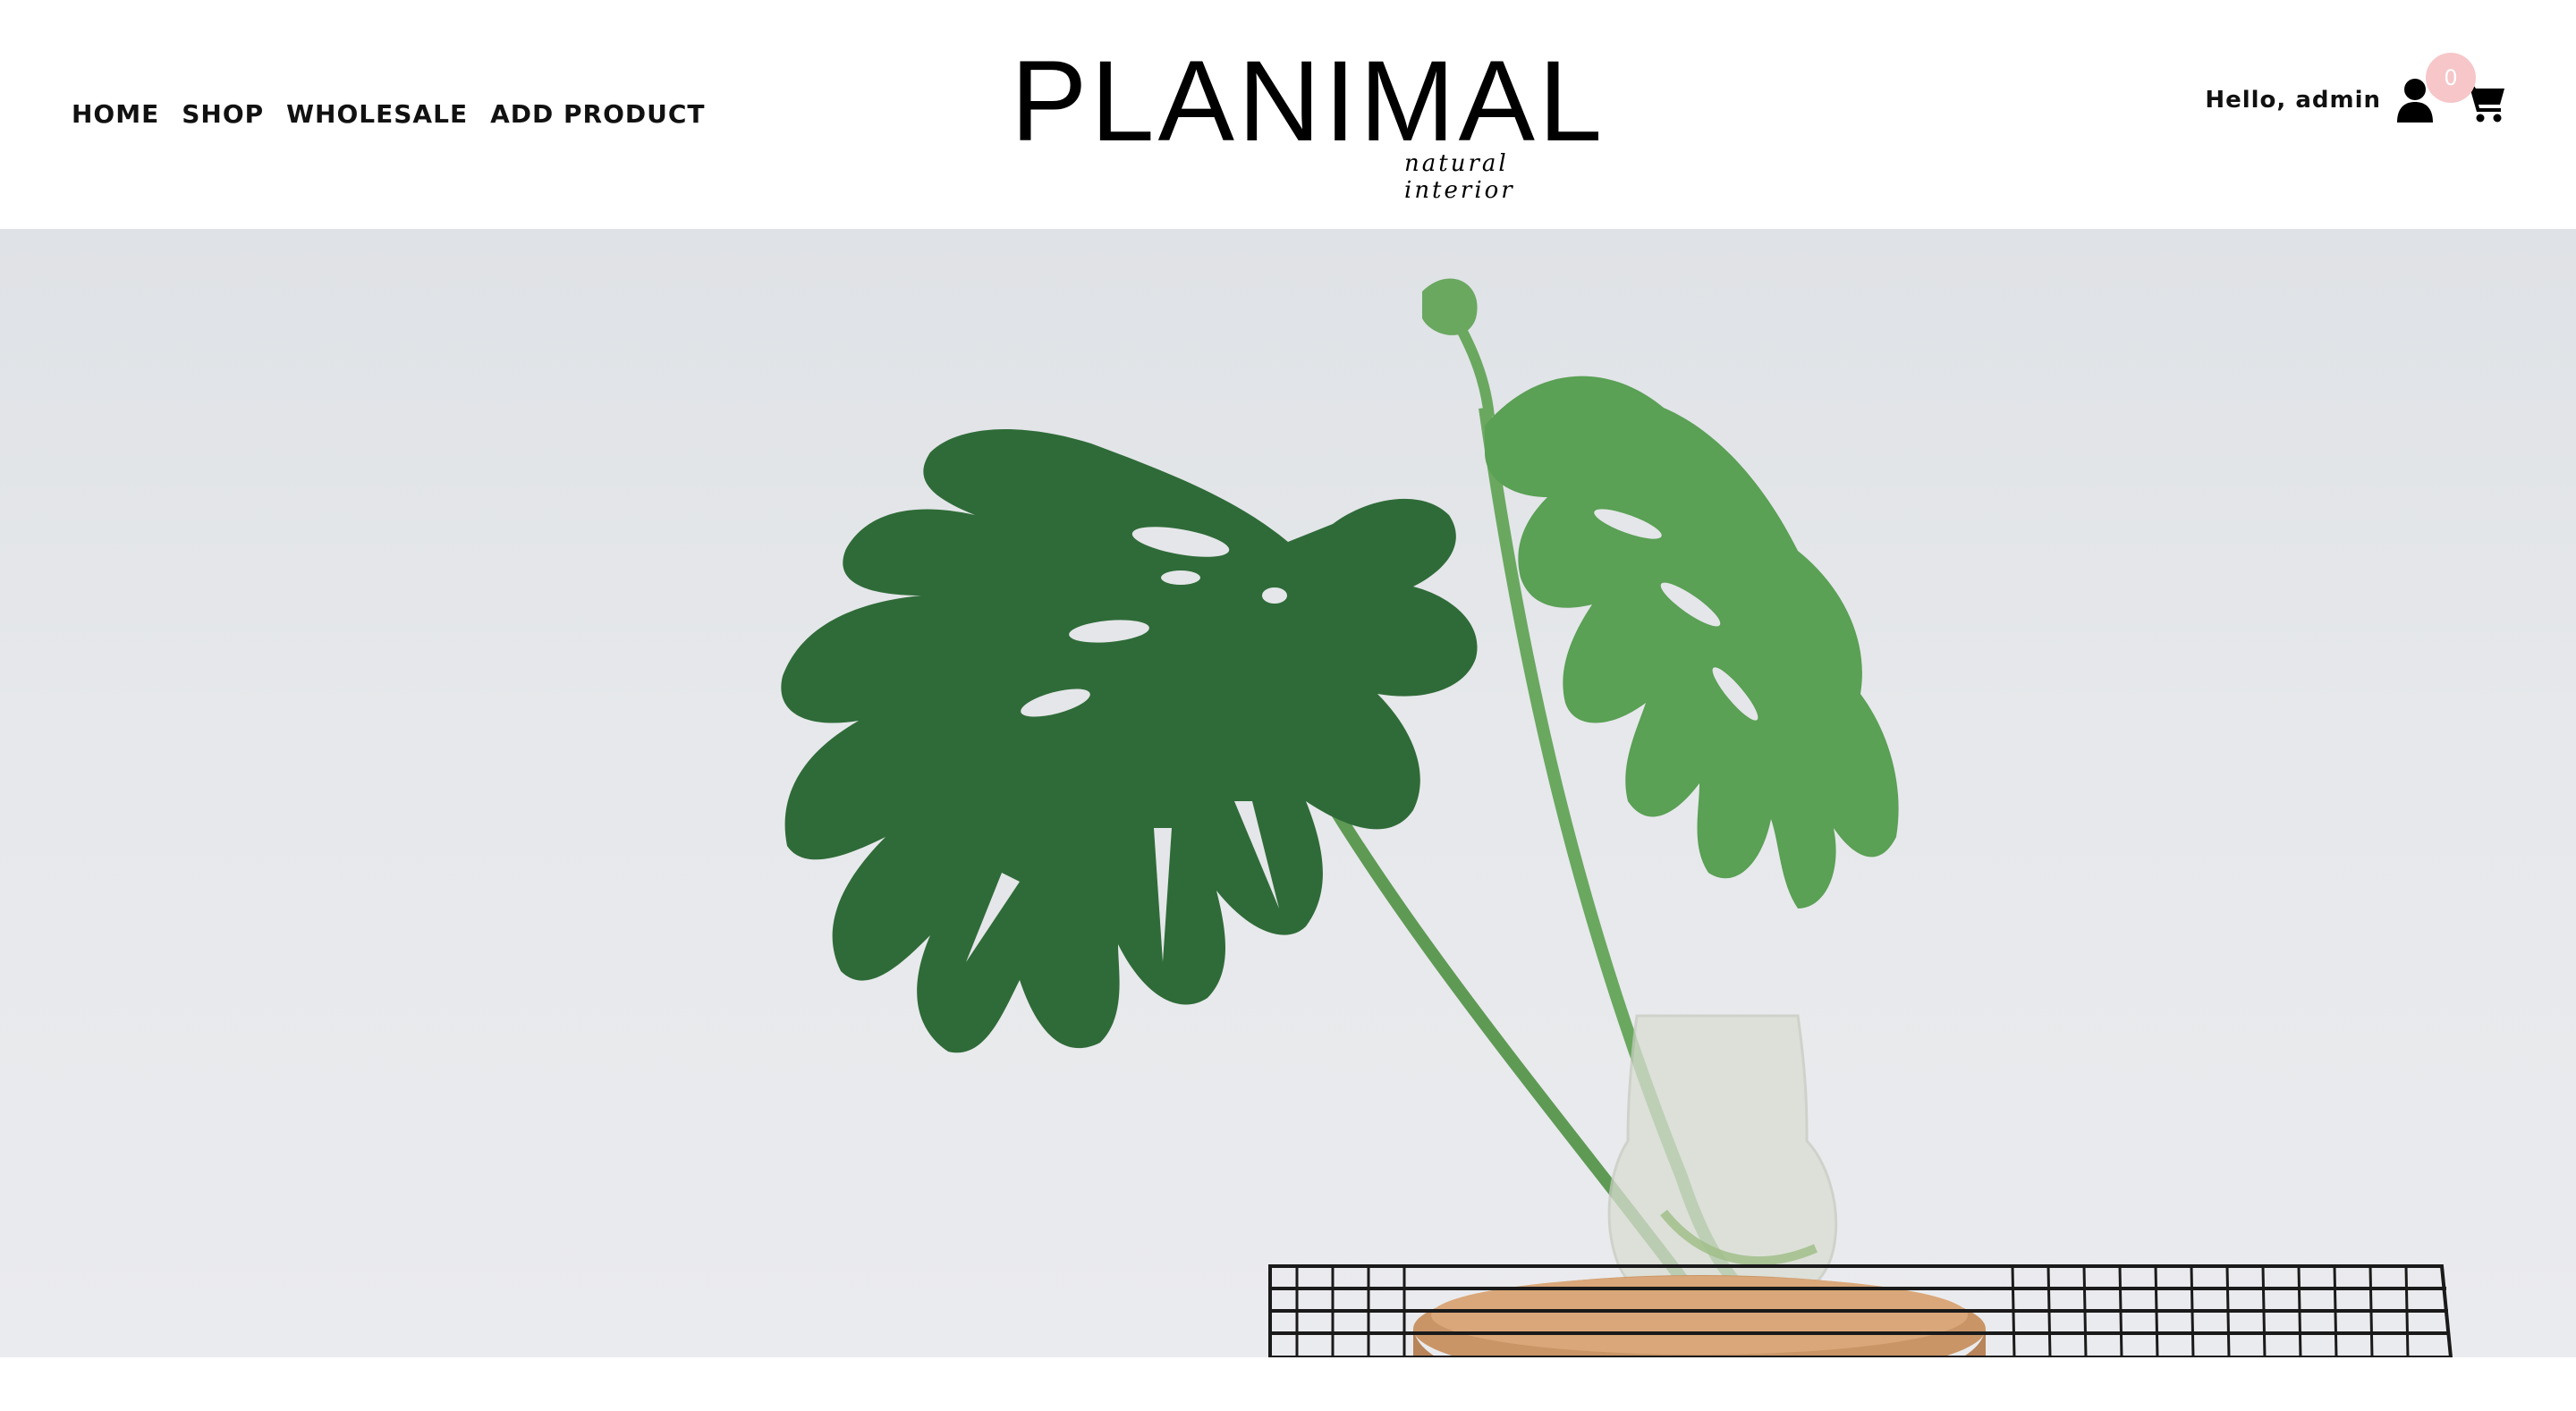  I want to click on logo-title: PLANIMAL, so click(1308, 102).